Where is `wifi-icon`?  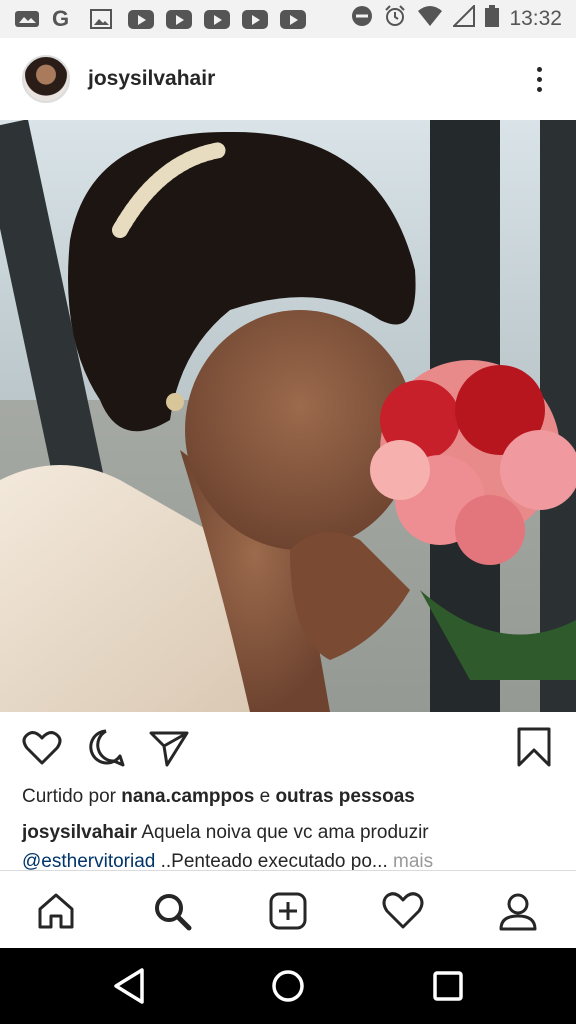 wifi-icon is located at coordinates (430, 19).